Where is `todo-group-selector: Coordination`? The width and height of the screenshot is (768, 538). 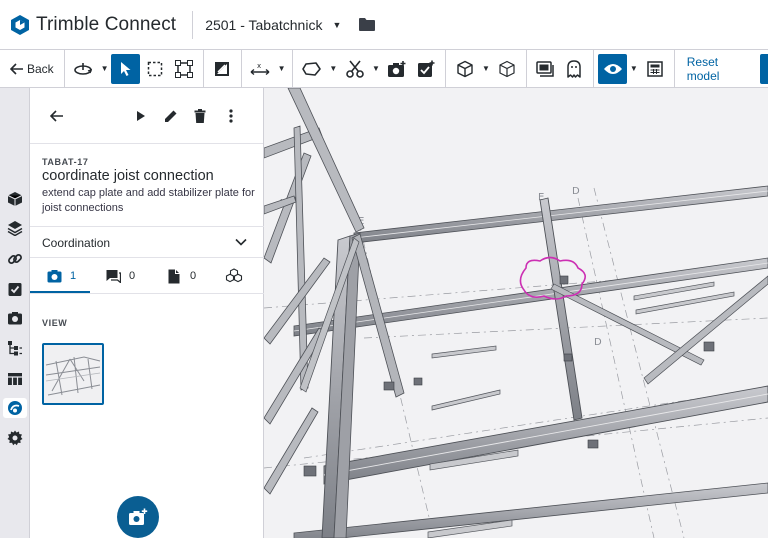 todo-group-selector: Coordination is located at coordinates (76, 243).